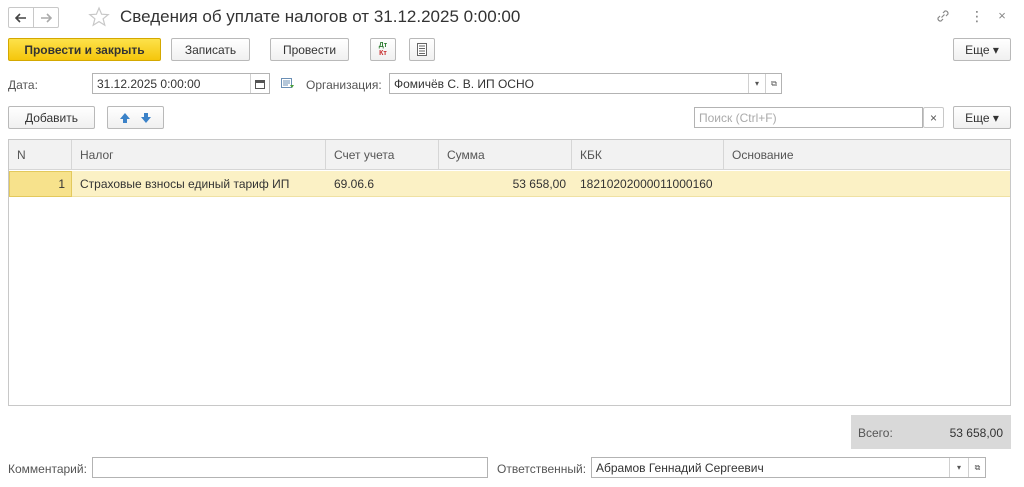 The height and width of the screenshot is (487, 1024). What do you see at coordinates (505, 155) in the screenshot?
I see `column-header-amount: Сумма` at bounding box center [505, 155].